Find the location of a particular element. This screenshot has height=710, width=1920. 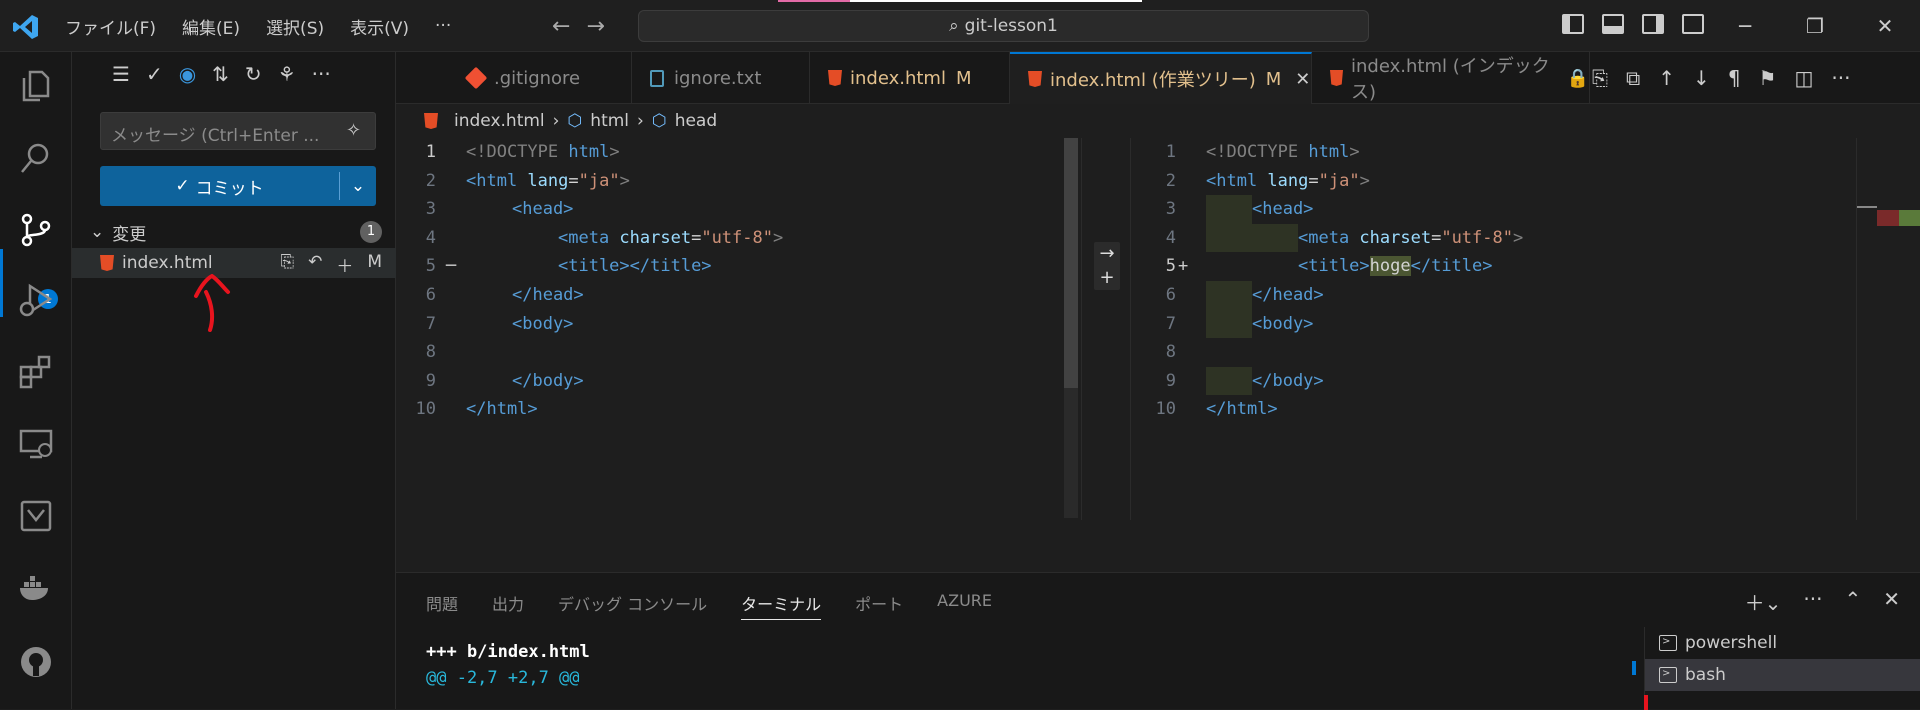

terminal-powershell: > powershell is located at coordinates (1782, 643).